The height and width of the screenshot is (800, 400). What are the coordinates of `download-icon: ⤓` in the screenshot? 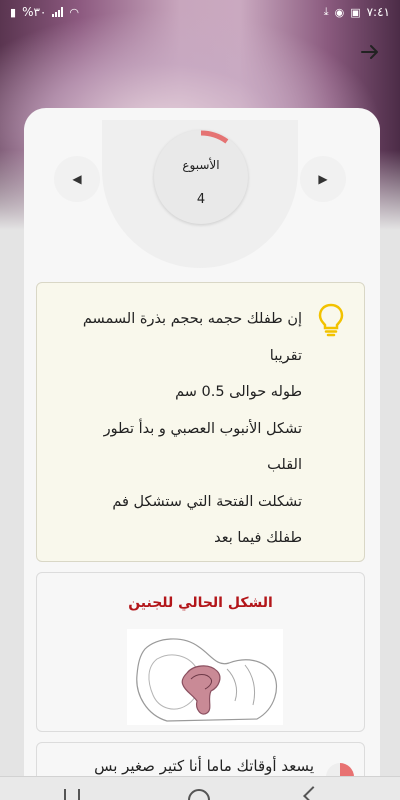 It's located at (326, 11).